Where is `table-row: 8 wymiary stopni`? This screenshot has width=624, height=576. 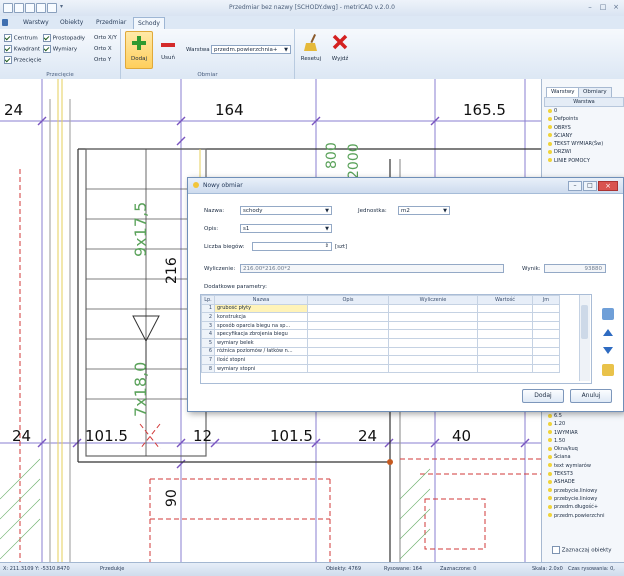 table-row: 8 wymiary stopni is located at coordinates (380, 368).